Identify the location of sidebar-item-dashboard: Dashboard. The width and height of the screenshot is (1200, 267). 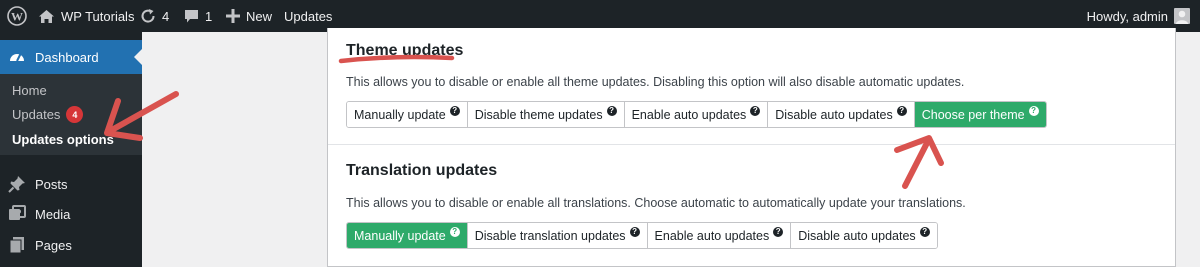
(71, 57).